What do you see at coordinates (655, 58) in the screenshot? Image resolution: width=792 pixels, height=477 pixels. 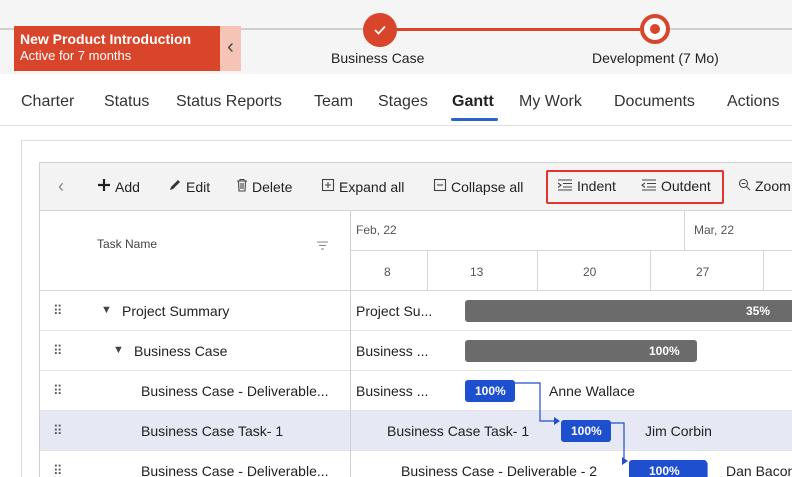 I see `stage-label-development: Development (7 Mo)` at bounding box center [655, 58].